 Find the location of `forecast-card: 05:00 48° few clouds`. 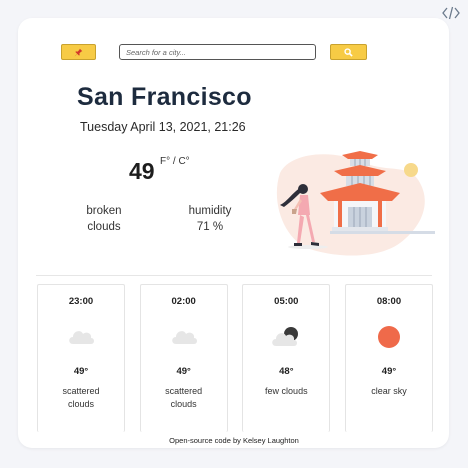

forecast-card: 05:00 48° few clouds is located at coordinates (286, 358).